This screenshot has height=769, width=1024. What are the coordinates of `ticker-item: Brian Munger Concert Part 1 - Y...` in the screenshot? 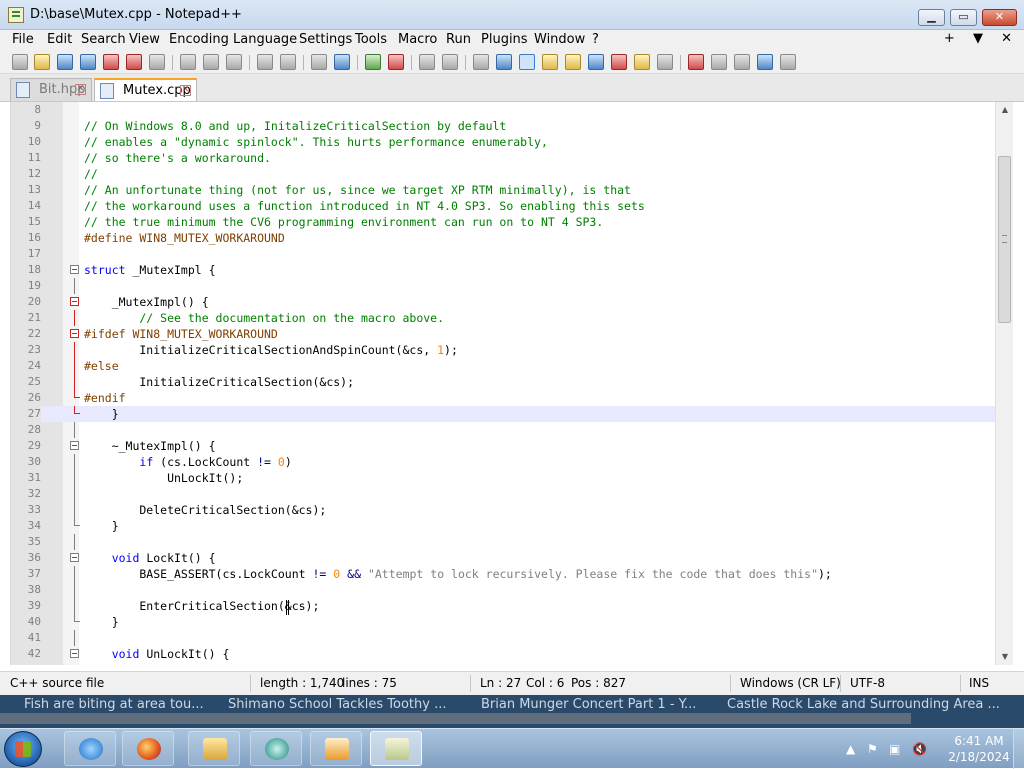 It's located at (588, 704).